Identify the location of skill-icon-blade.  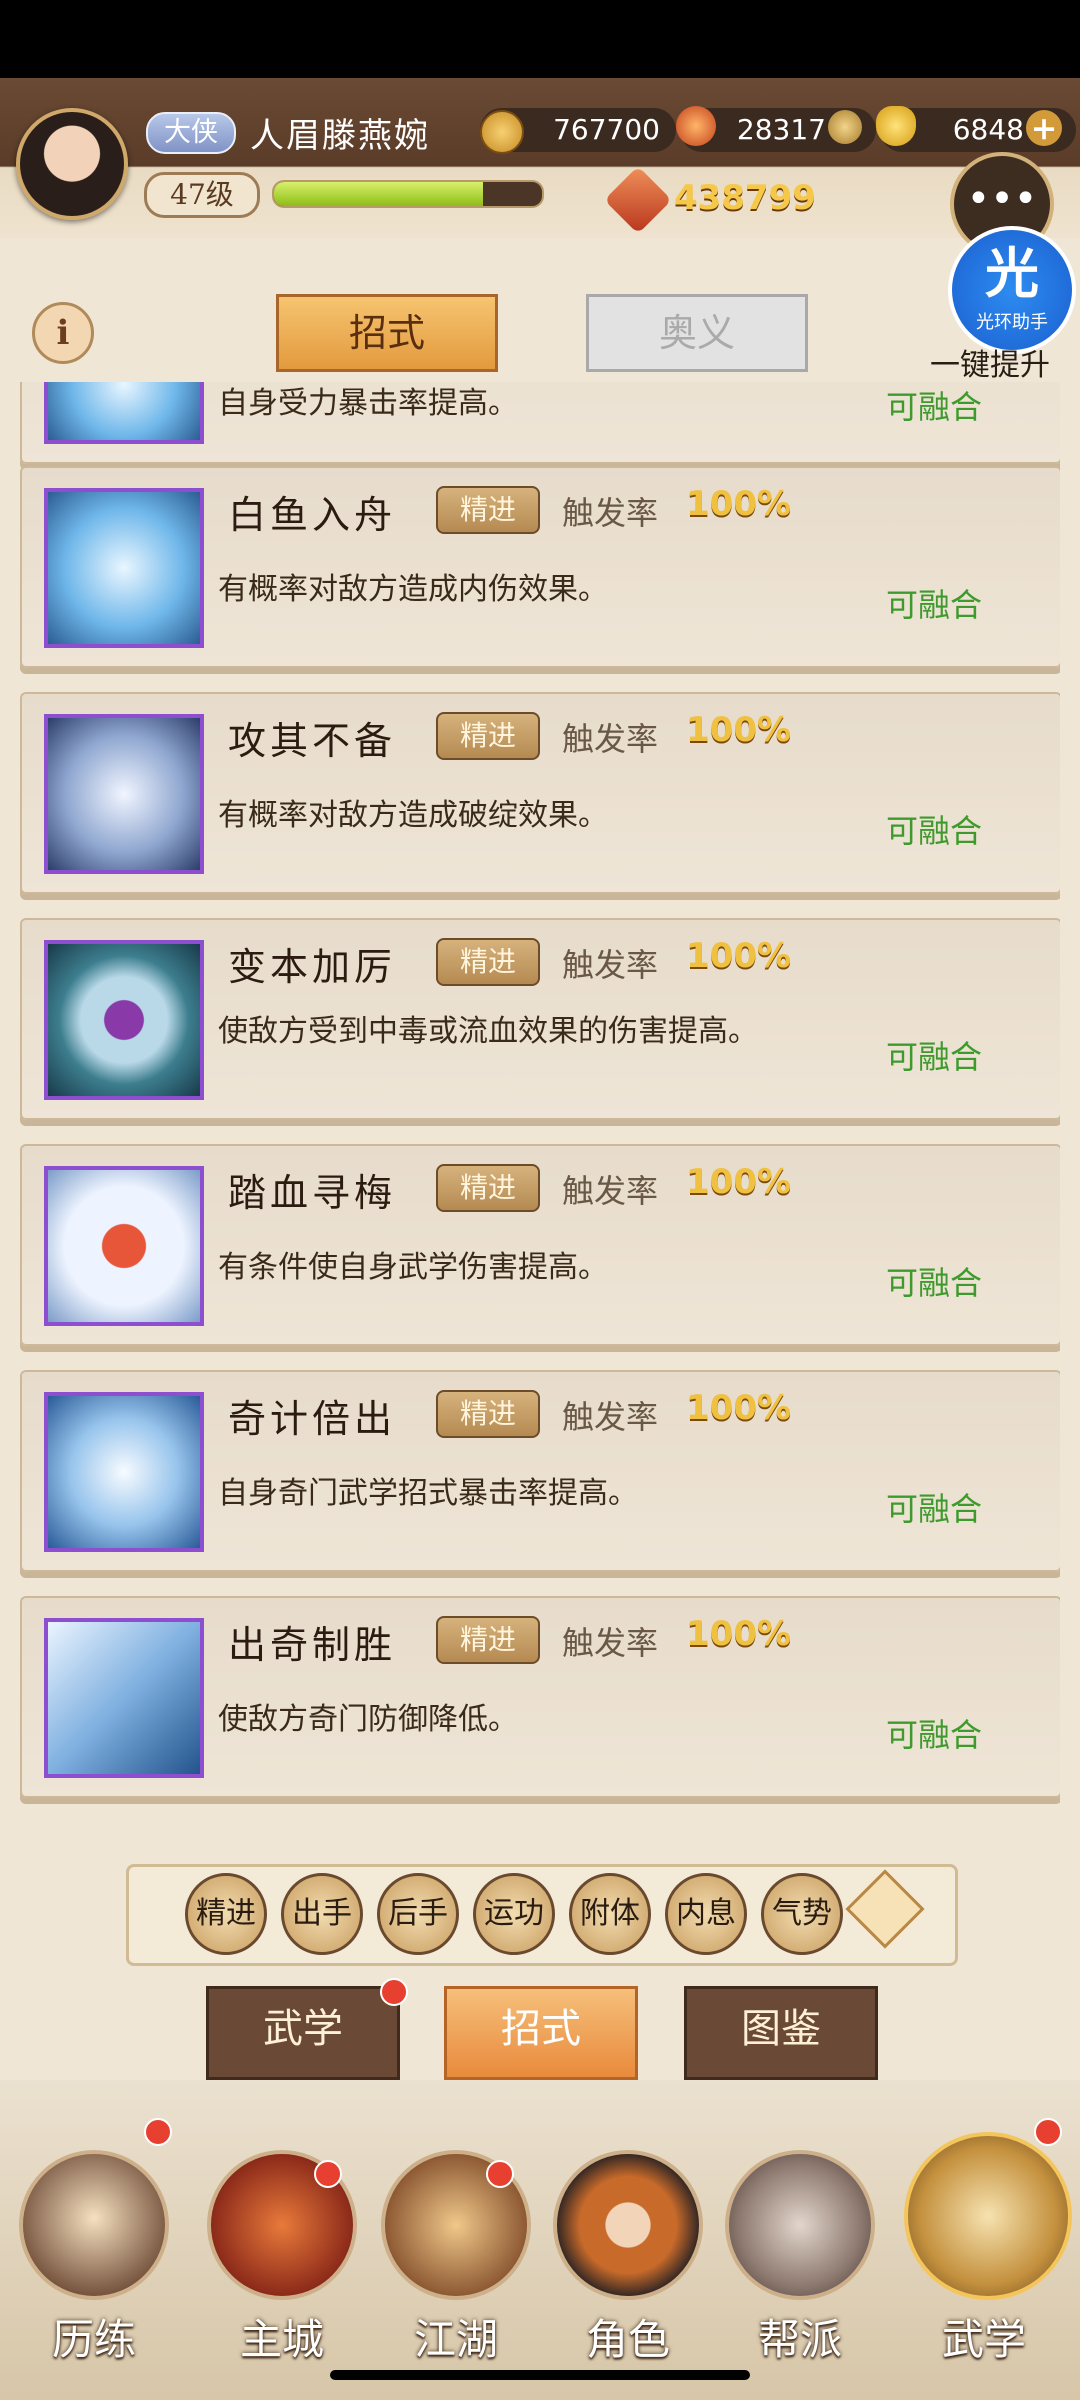
(124, 1698).